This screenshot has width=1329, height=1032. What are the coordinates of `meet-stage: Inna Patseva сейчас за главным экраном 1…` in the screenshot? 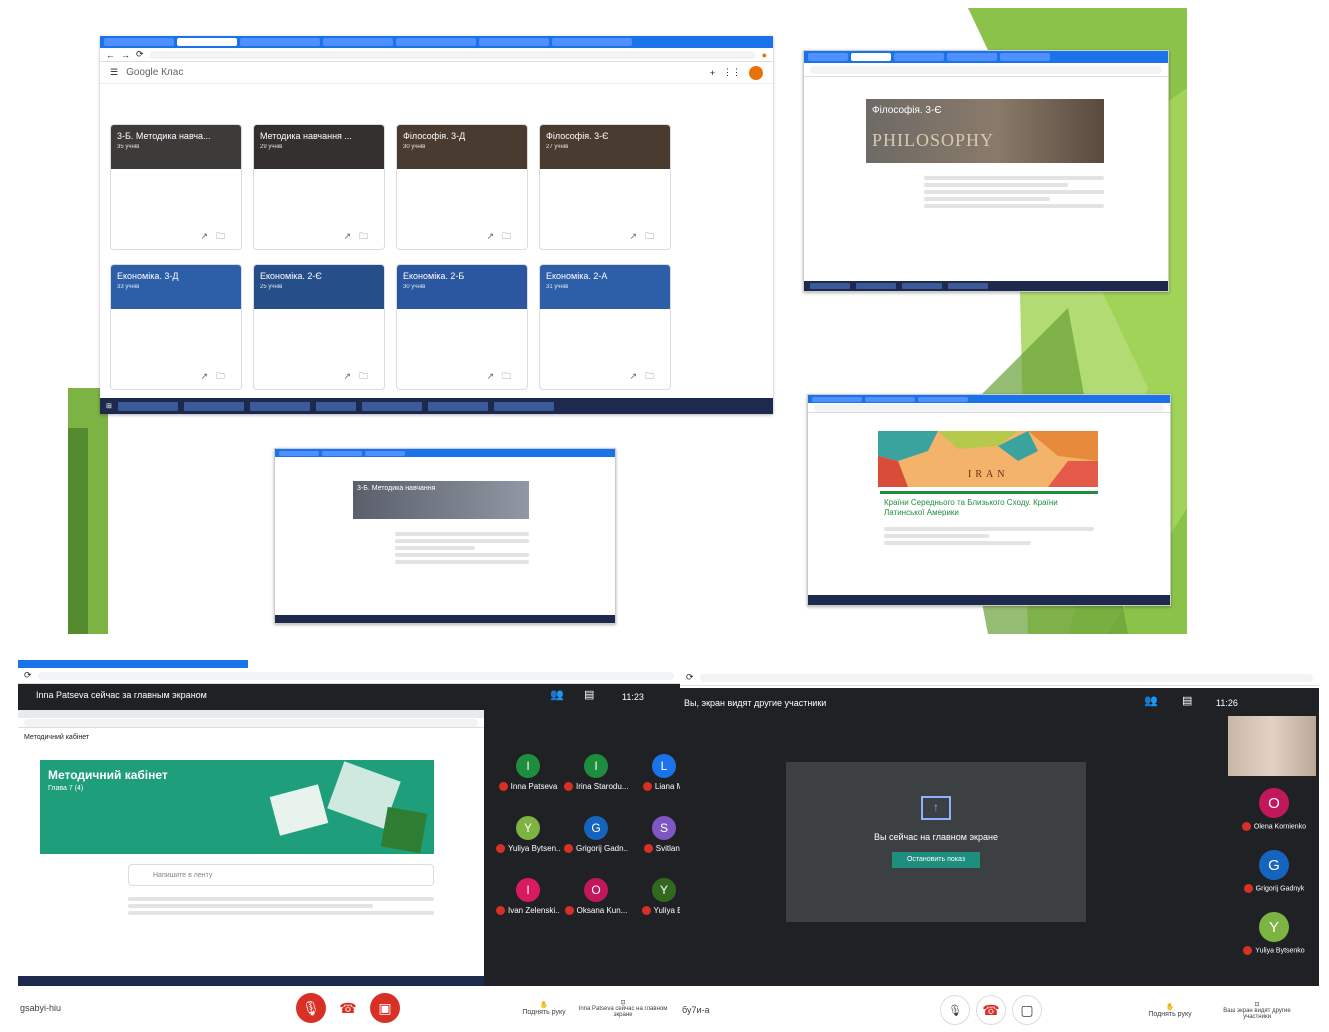 It's located at (352, 835).